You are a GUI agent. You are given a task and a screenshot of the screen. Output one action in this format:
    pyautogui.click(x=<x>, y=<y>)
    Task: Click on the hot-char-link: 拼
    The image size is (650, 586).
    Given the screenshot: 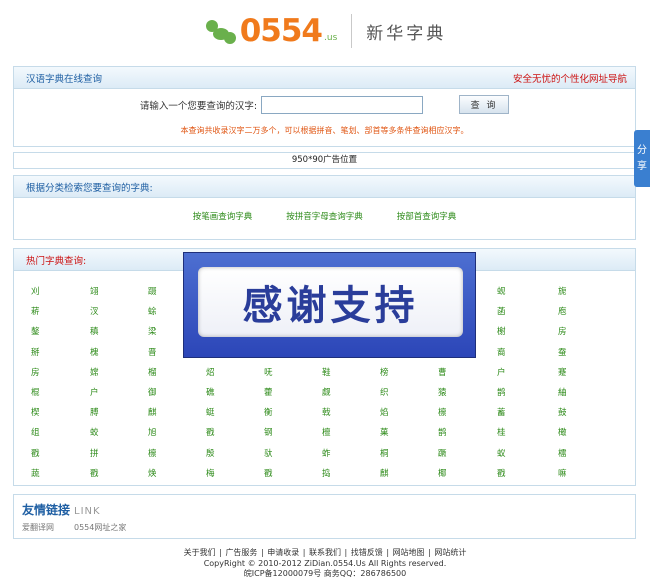 What is the action you would take?
    pyautogui.click(x=94, y=453)
    